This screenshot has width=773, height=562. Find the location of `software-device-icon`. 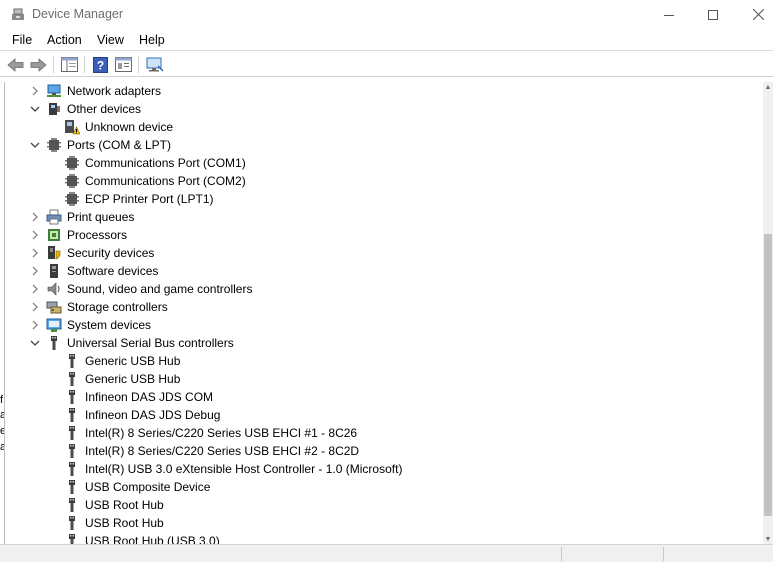

software-device-icon is located at coordinates (54, 271).